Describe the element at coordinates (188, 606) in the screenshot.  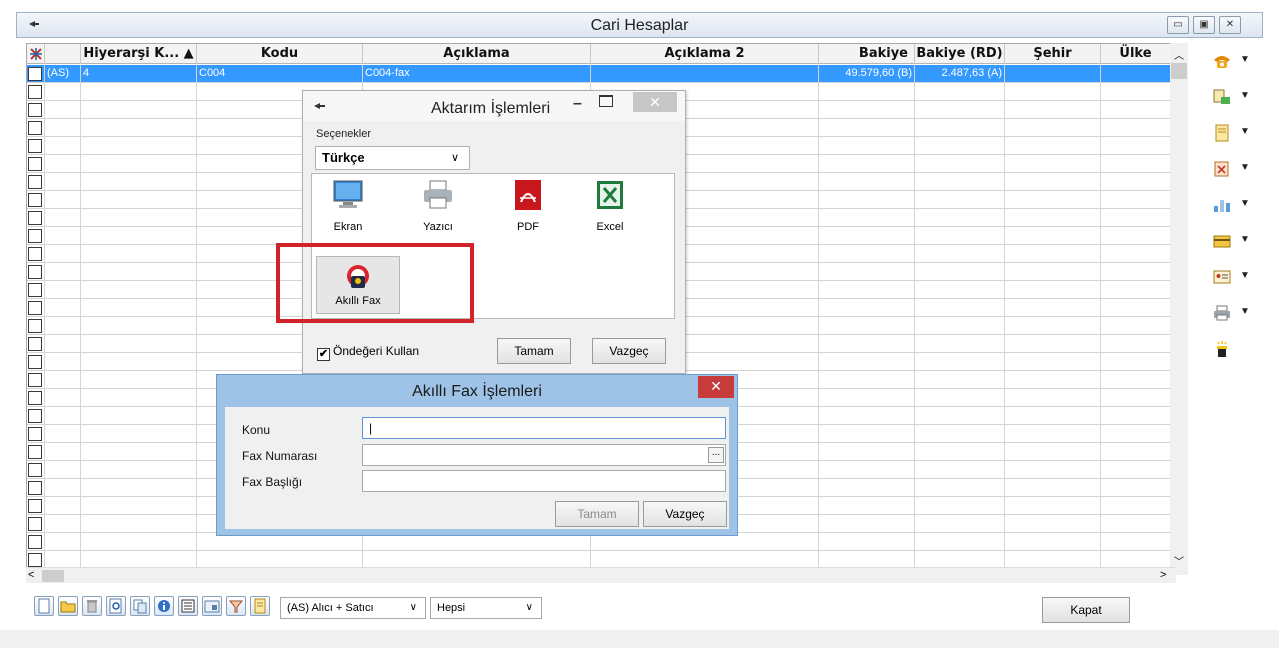
I see `list-button` at that location.